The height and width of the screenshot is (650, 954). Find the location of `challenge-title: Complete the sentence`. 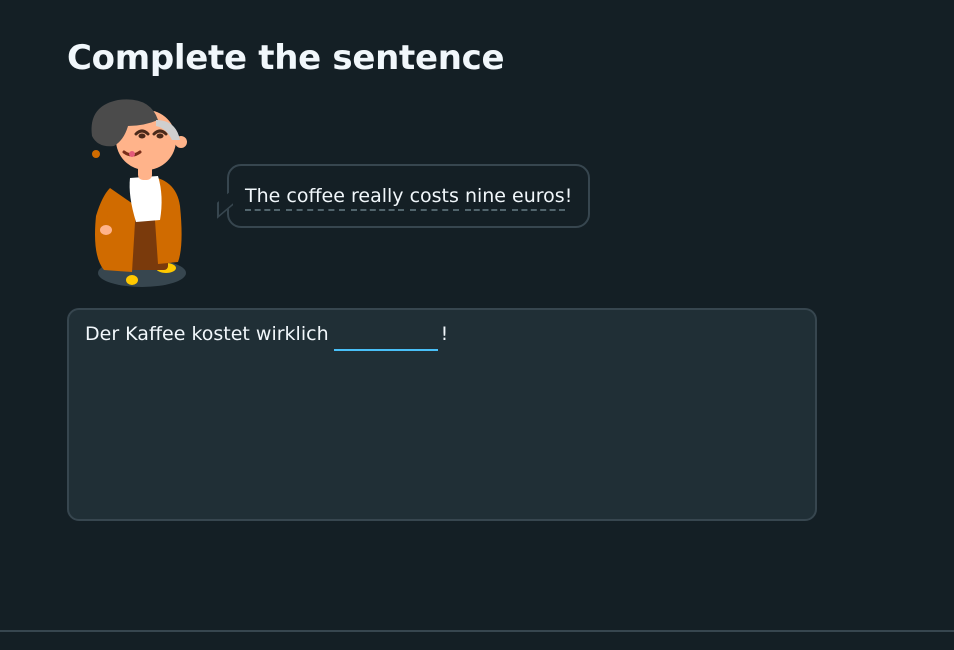

challenge-title: Complete the sentence is located at coordinates (286, 58).